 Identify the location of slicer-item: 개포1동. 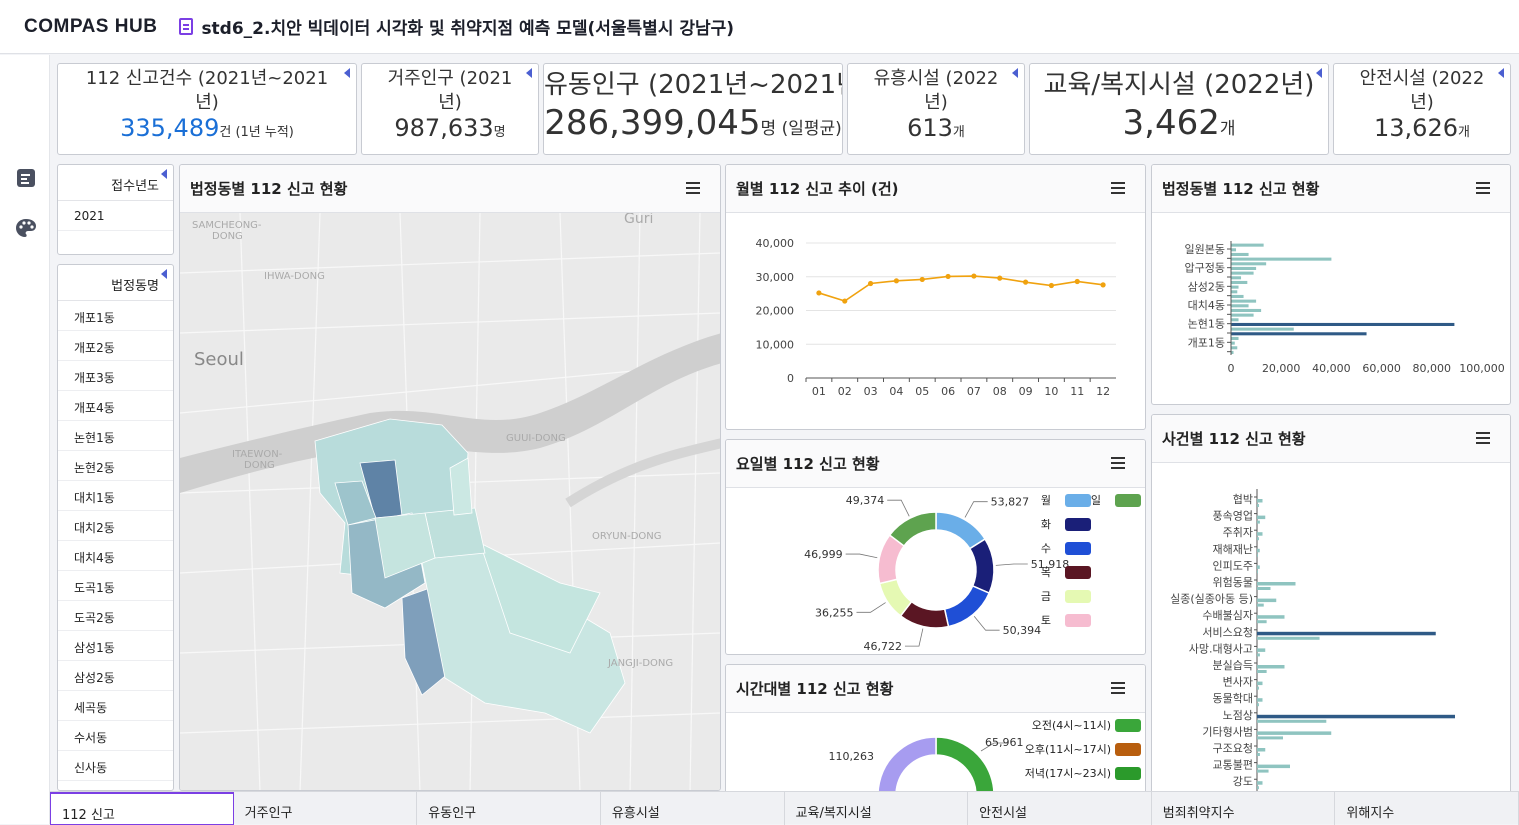
(115, 316).